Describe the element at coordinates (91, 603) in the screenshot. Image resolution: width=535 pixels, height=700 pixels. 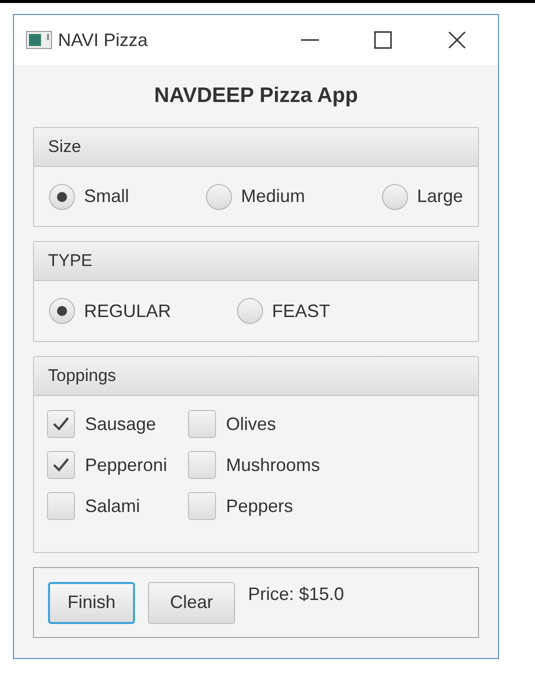
I see `action-button: Finish` at that location.